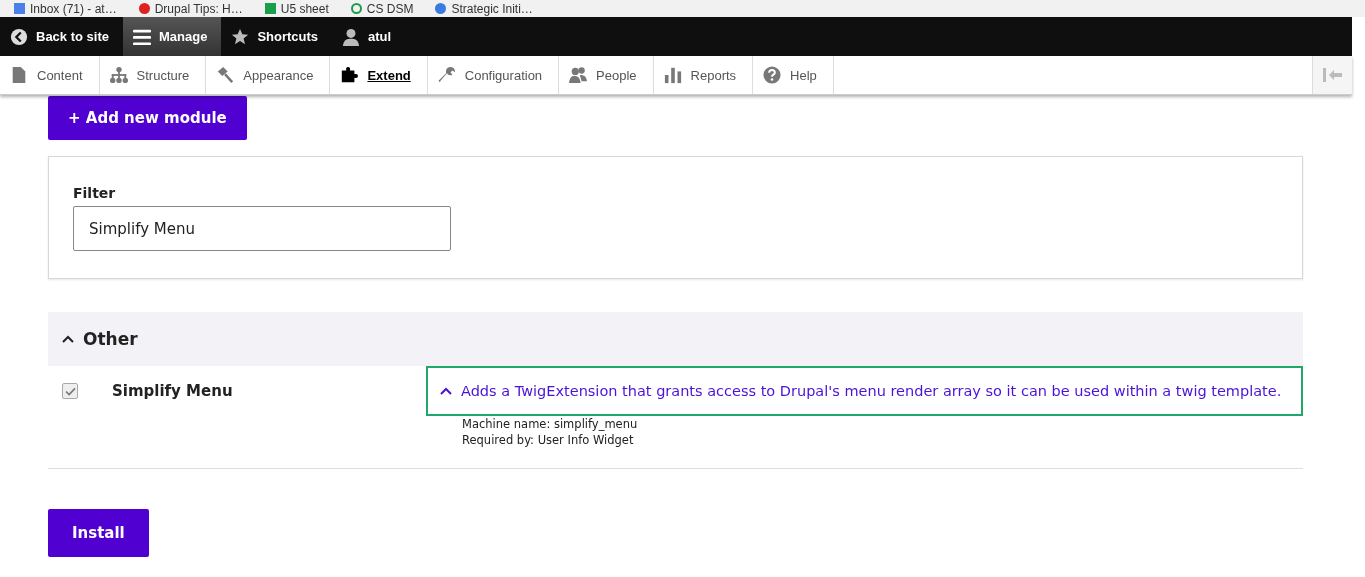  Describe the element at coordinates (382, 8) in the screenshot. I see `bookmark-link: CS DSM` at that location.